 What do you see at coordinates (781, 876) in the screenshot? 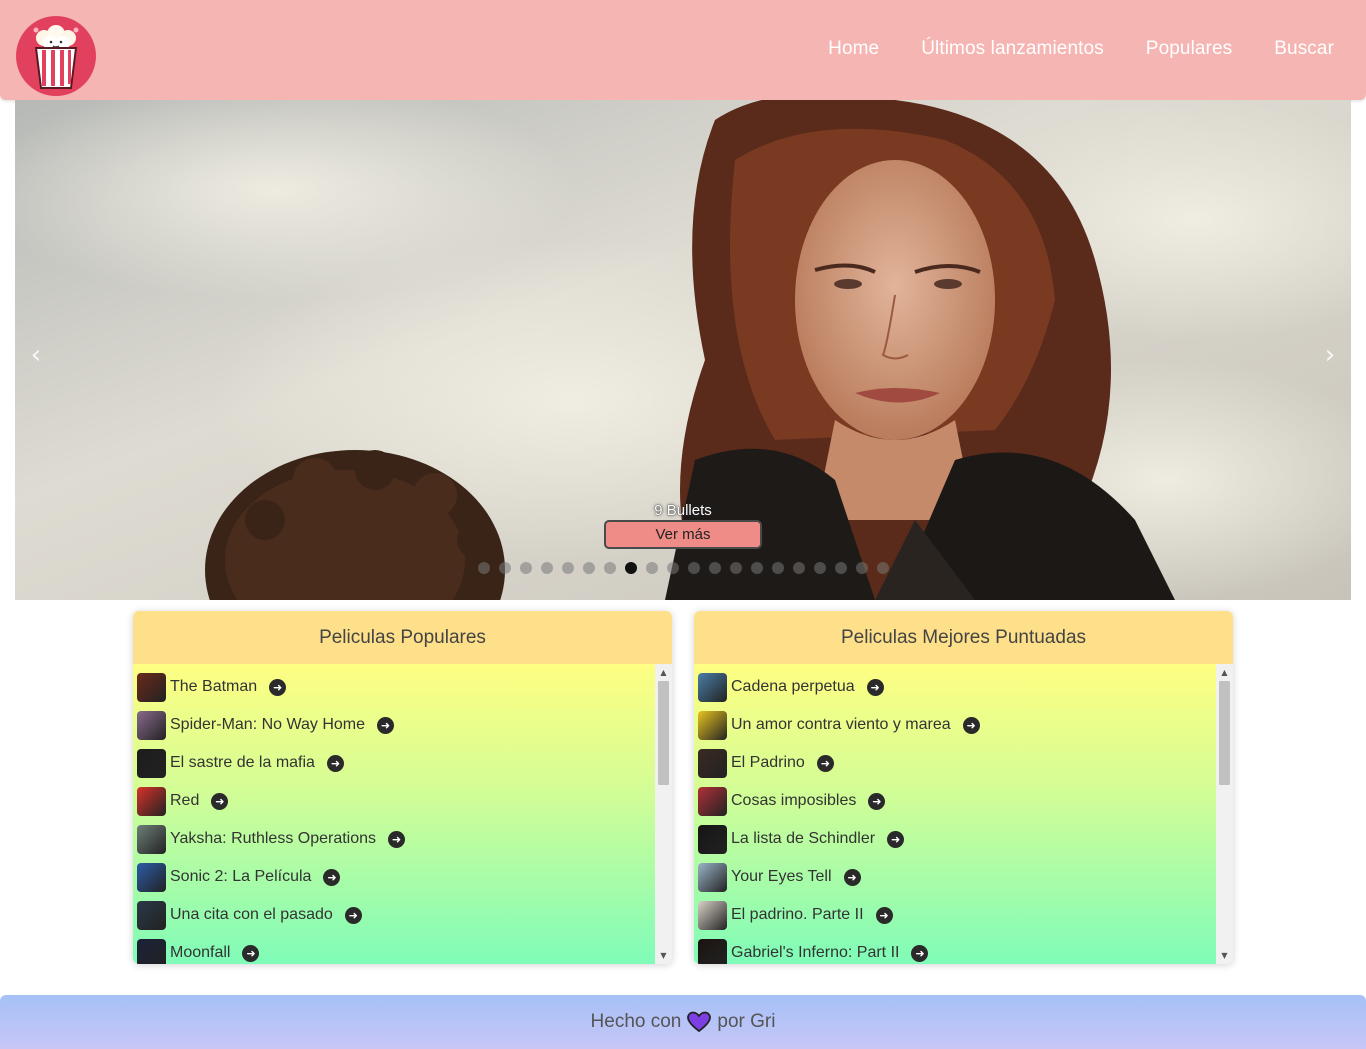
I see `movie-title: Your Eyes Tell` at bounding box center [781, 876].